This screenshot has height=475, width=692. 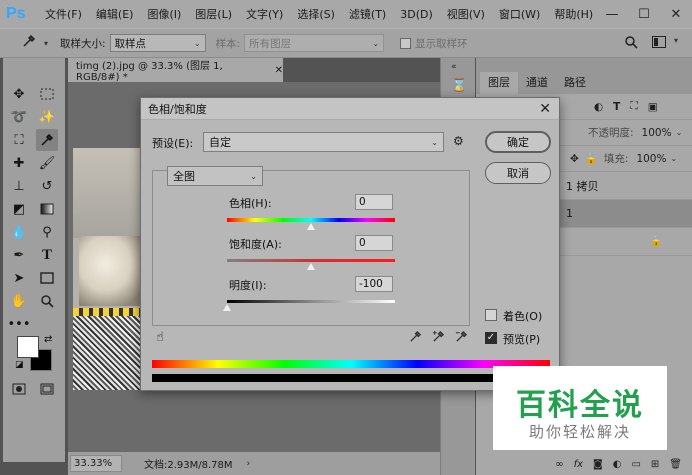 What do you see at coordinates (19, 301) in the screenshot?
I see `hand-tool-icon: ✋` at bounding box center [19, 301].